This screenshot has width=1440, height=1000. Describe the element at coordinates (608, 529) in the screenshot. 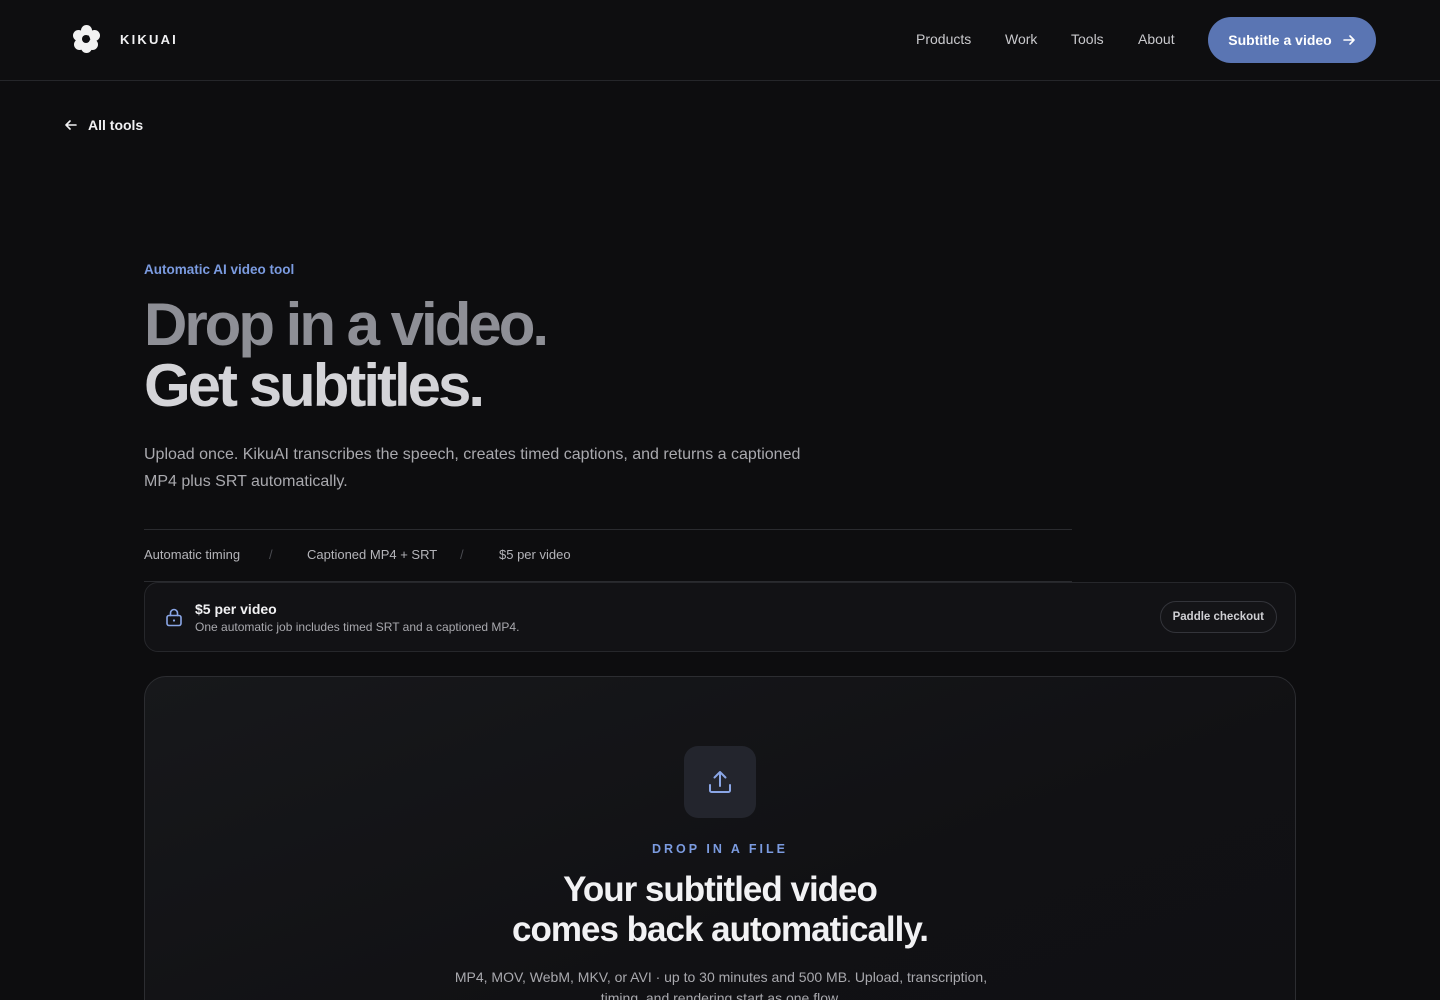

I see `divider` at that location.